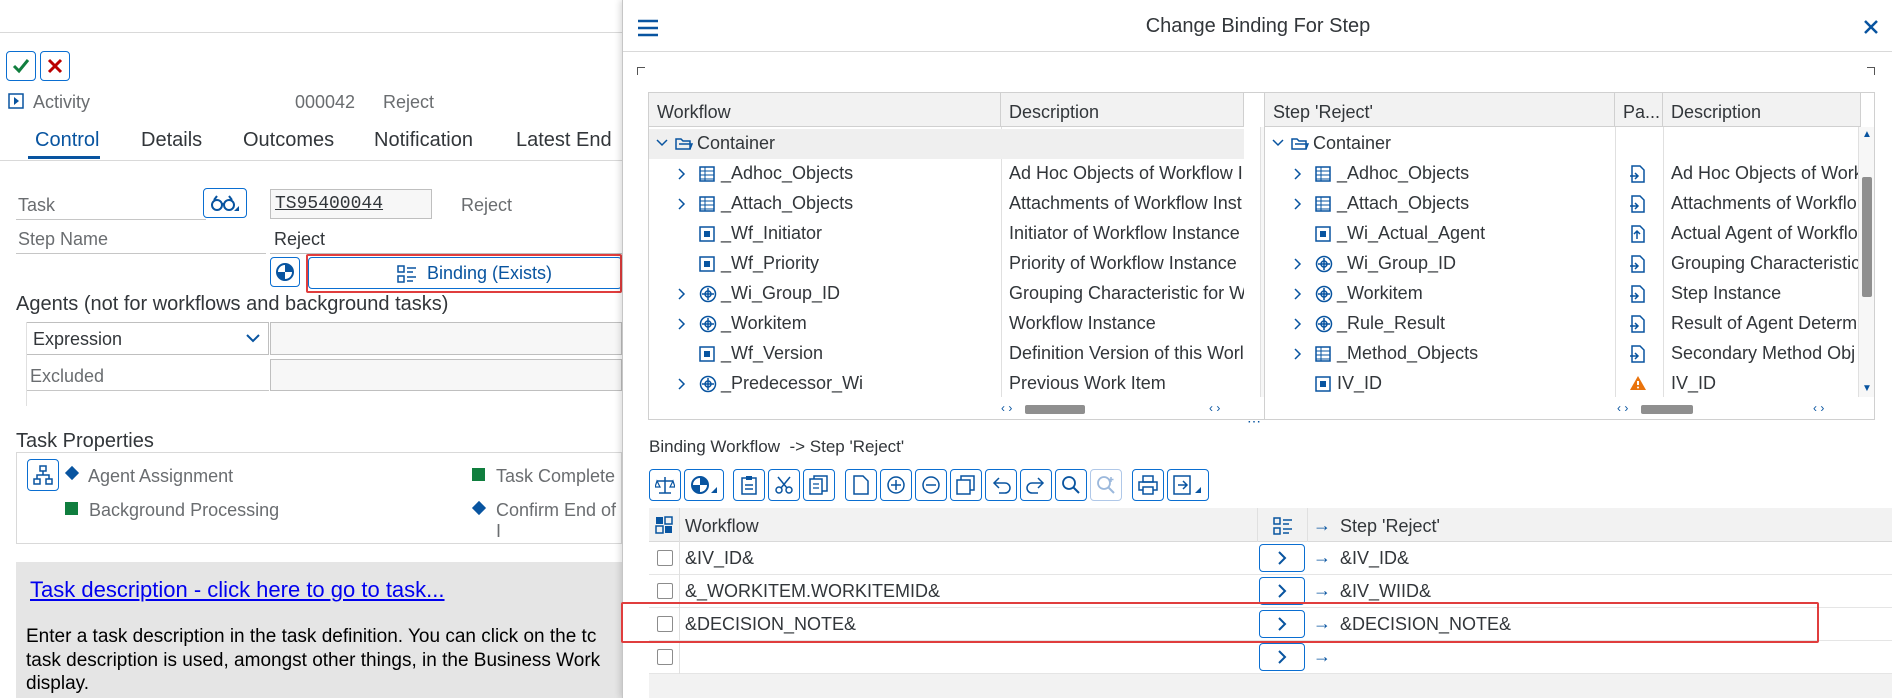  I want to click on tree-row: _Attach_Objects Attachments of Workflo, so click(1562, 204).